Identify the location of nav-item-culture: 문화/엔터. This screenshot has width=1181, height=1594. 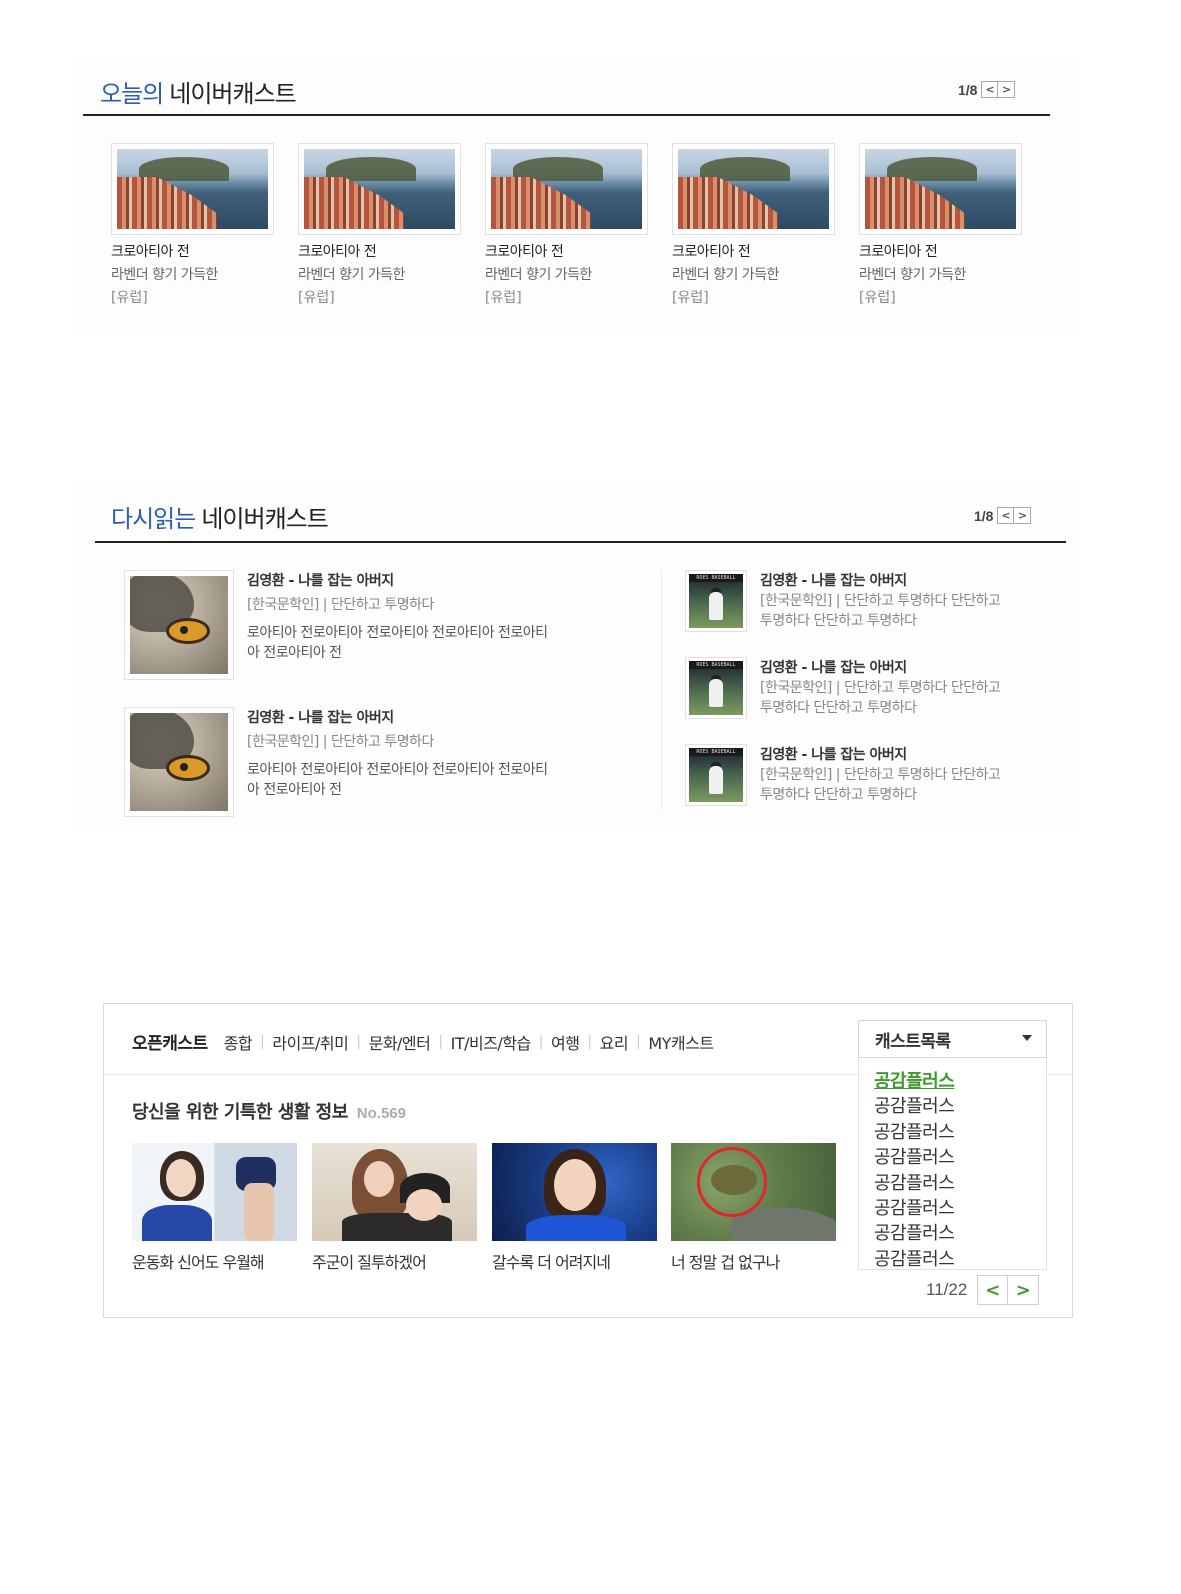
(400, 1042).